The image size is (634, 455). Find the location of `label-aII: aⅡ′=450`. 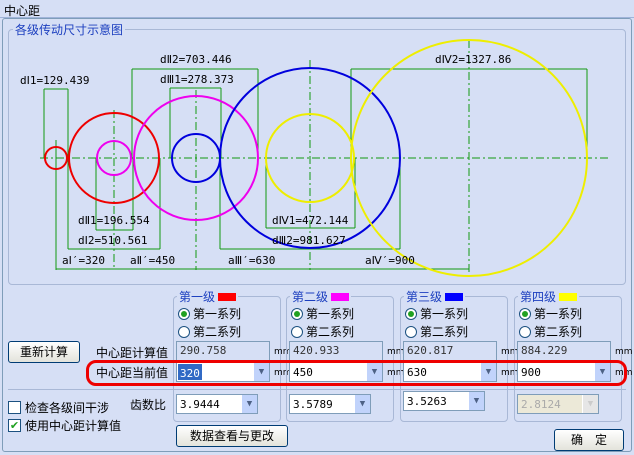

label-aII: aⅡ′=450 is located at coordinates (152, 260).